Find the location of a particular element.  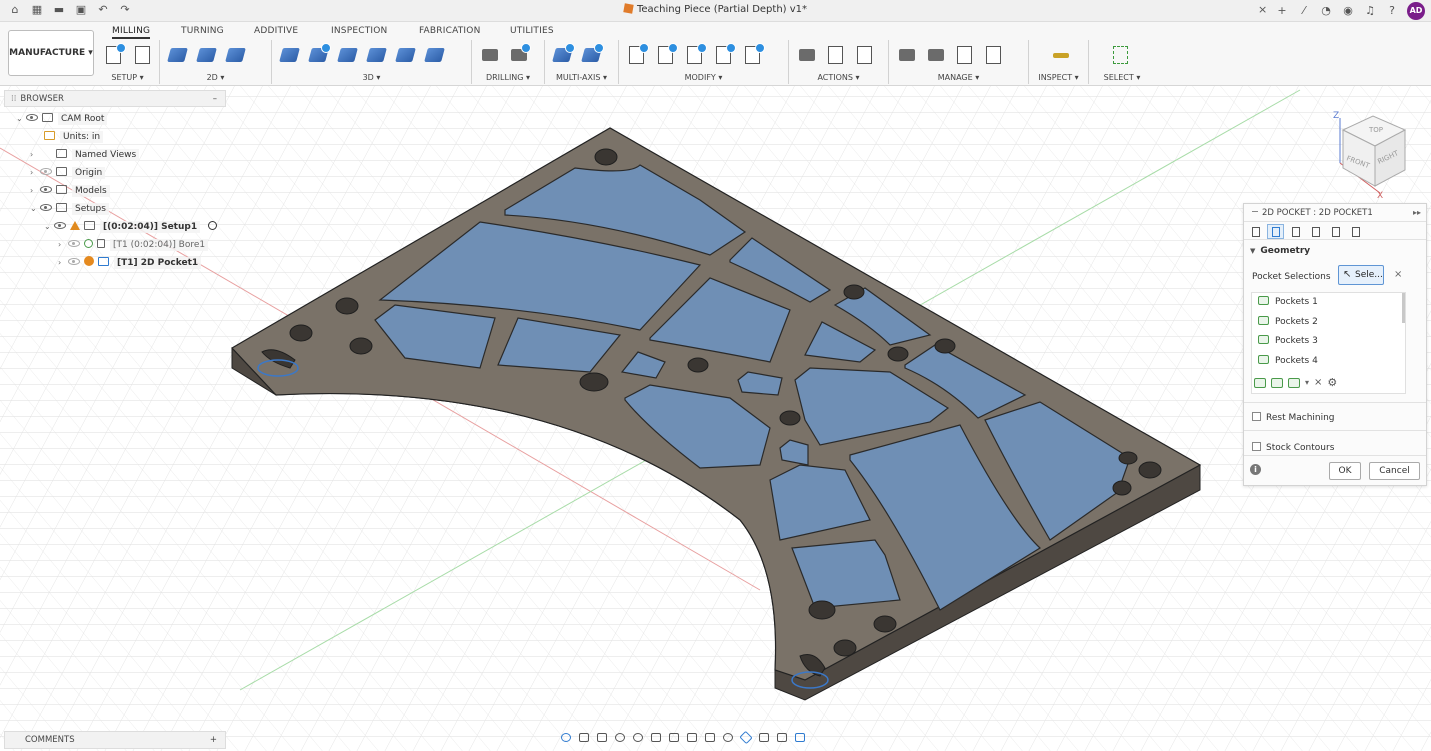

tree-item-bore1: › [T1 (0:02:04)] Bore1 is located at coordinates (133, 245).